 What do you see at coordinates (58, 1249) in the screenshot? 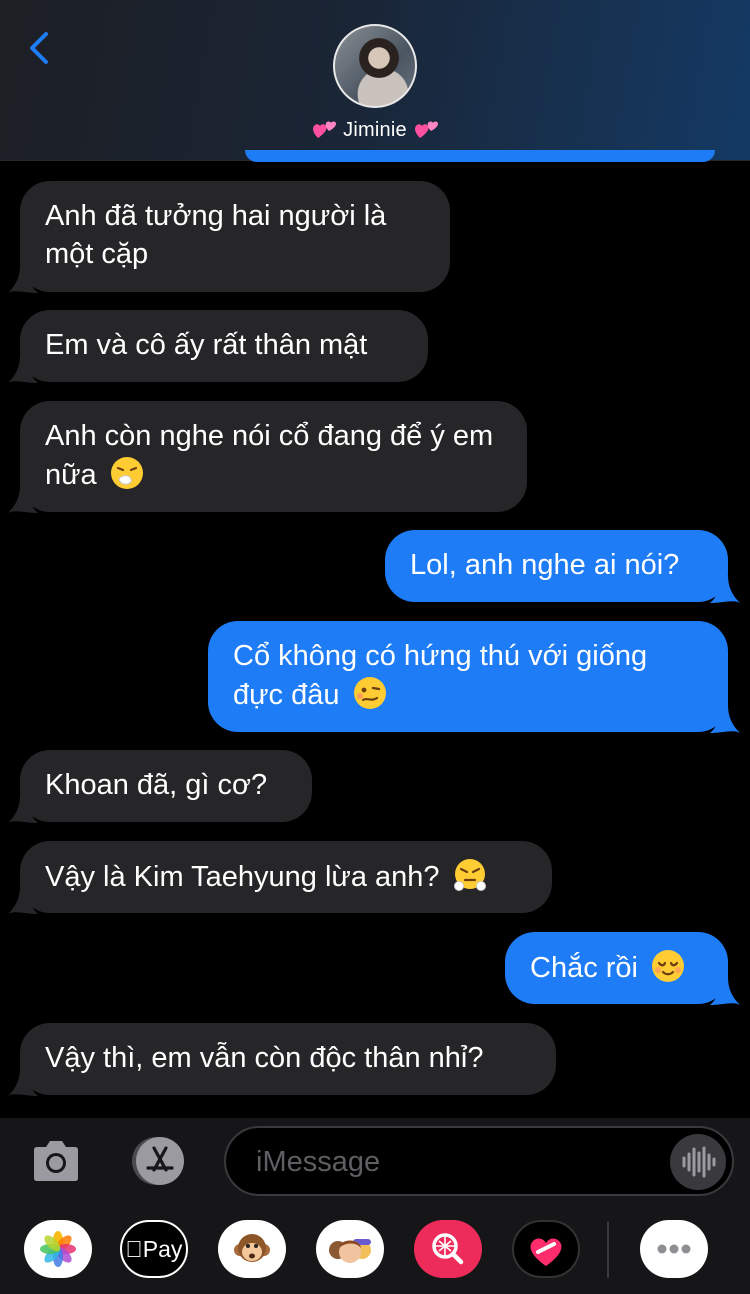
I see `photos-app-icon` at bounding box center [58, 1249].